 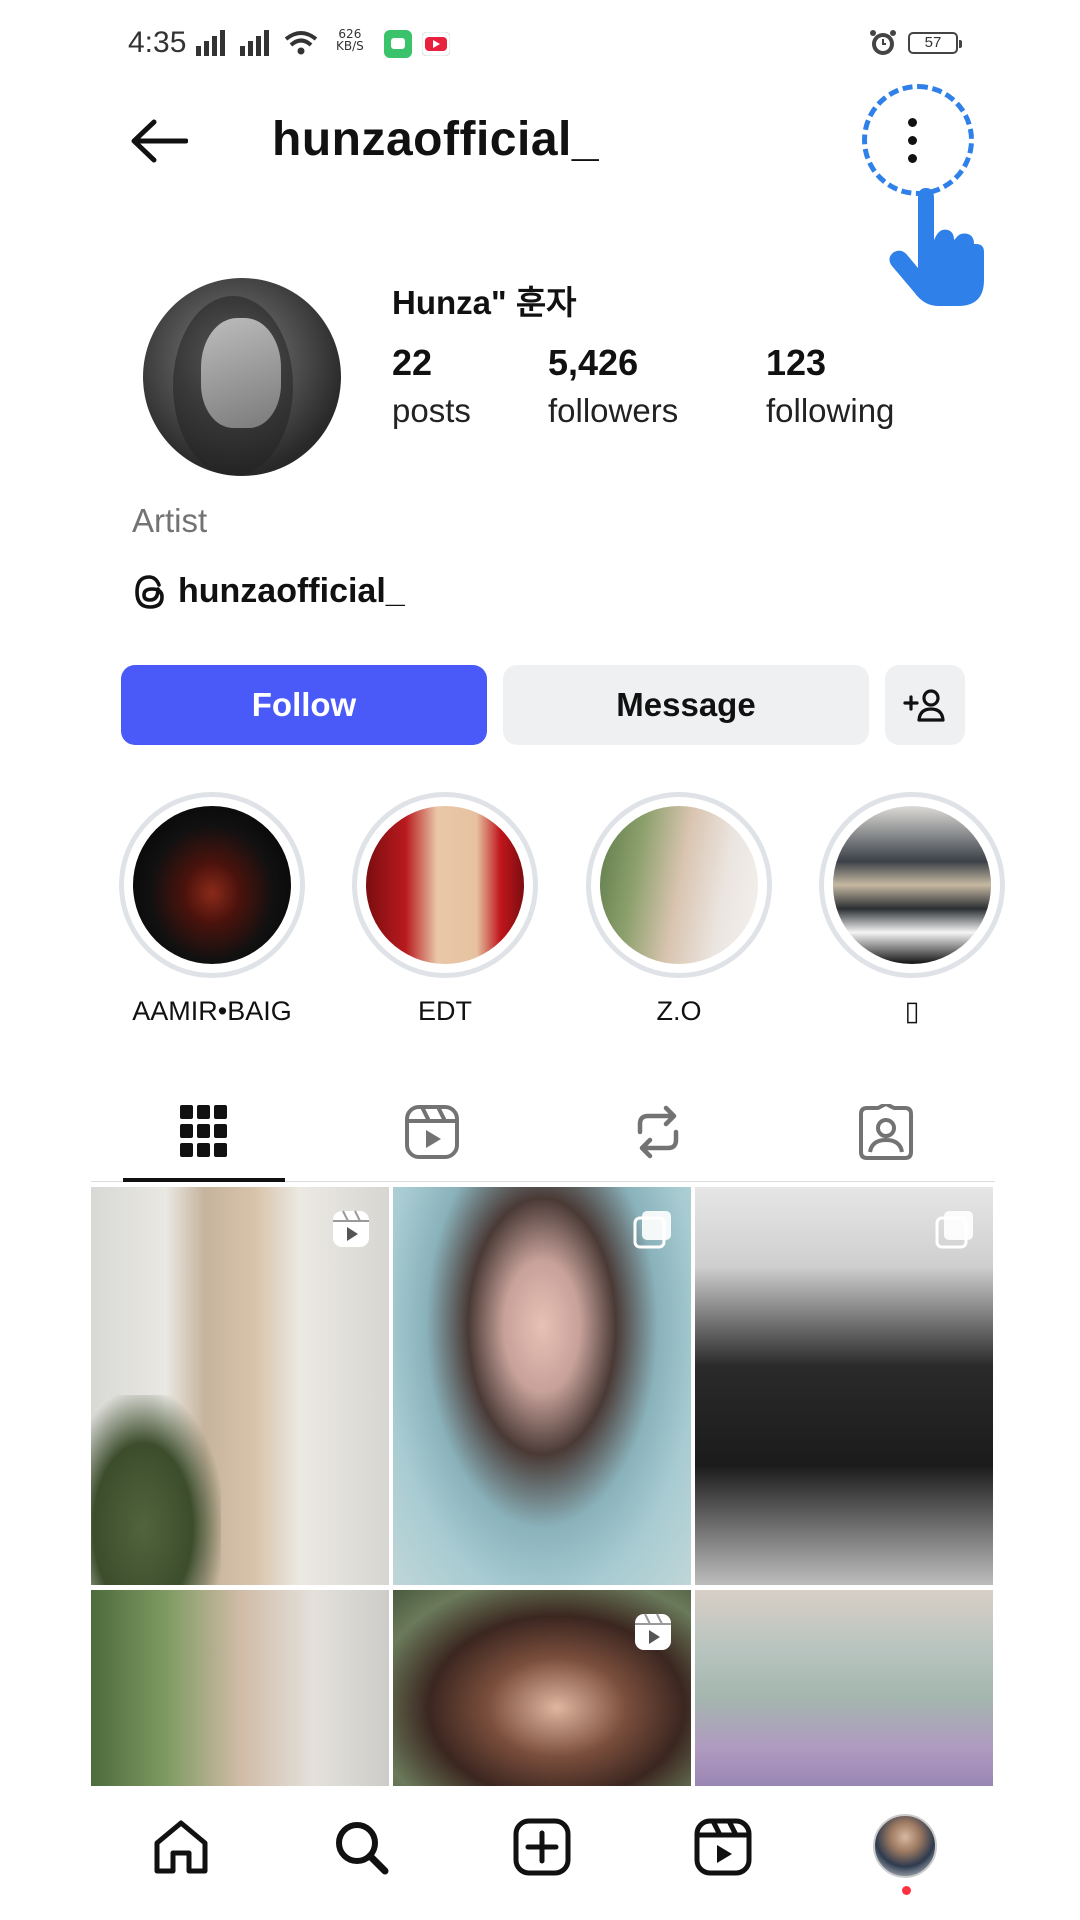 What do you see at coordinates (484, 302) in the screenshot?
I see `display-name: Hunza" 훈자` at bounding box center [484, 302].